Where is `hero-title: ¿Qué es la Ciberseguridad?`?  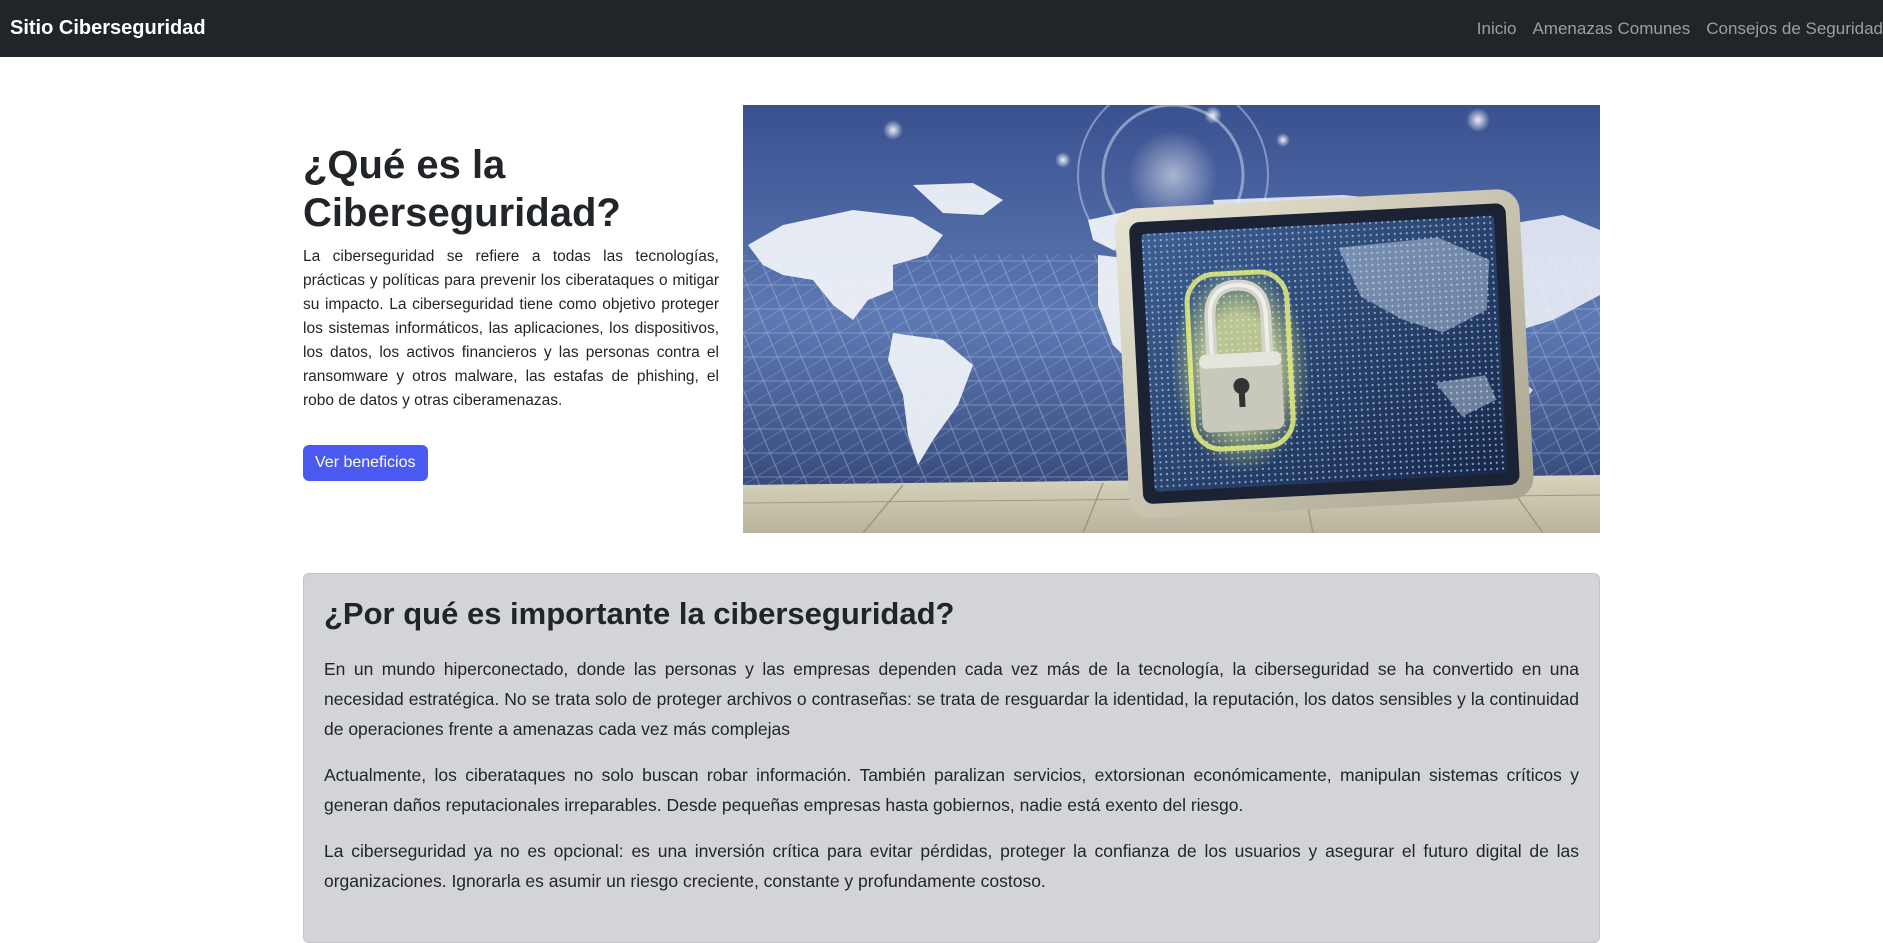
hero-title: ¿Qué es la Ciberseguridad? is located at coordinates (462, 189).